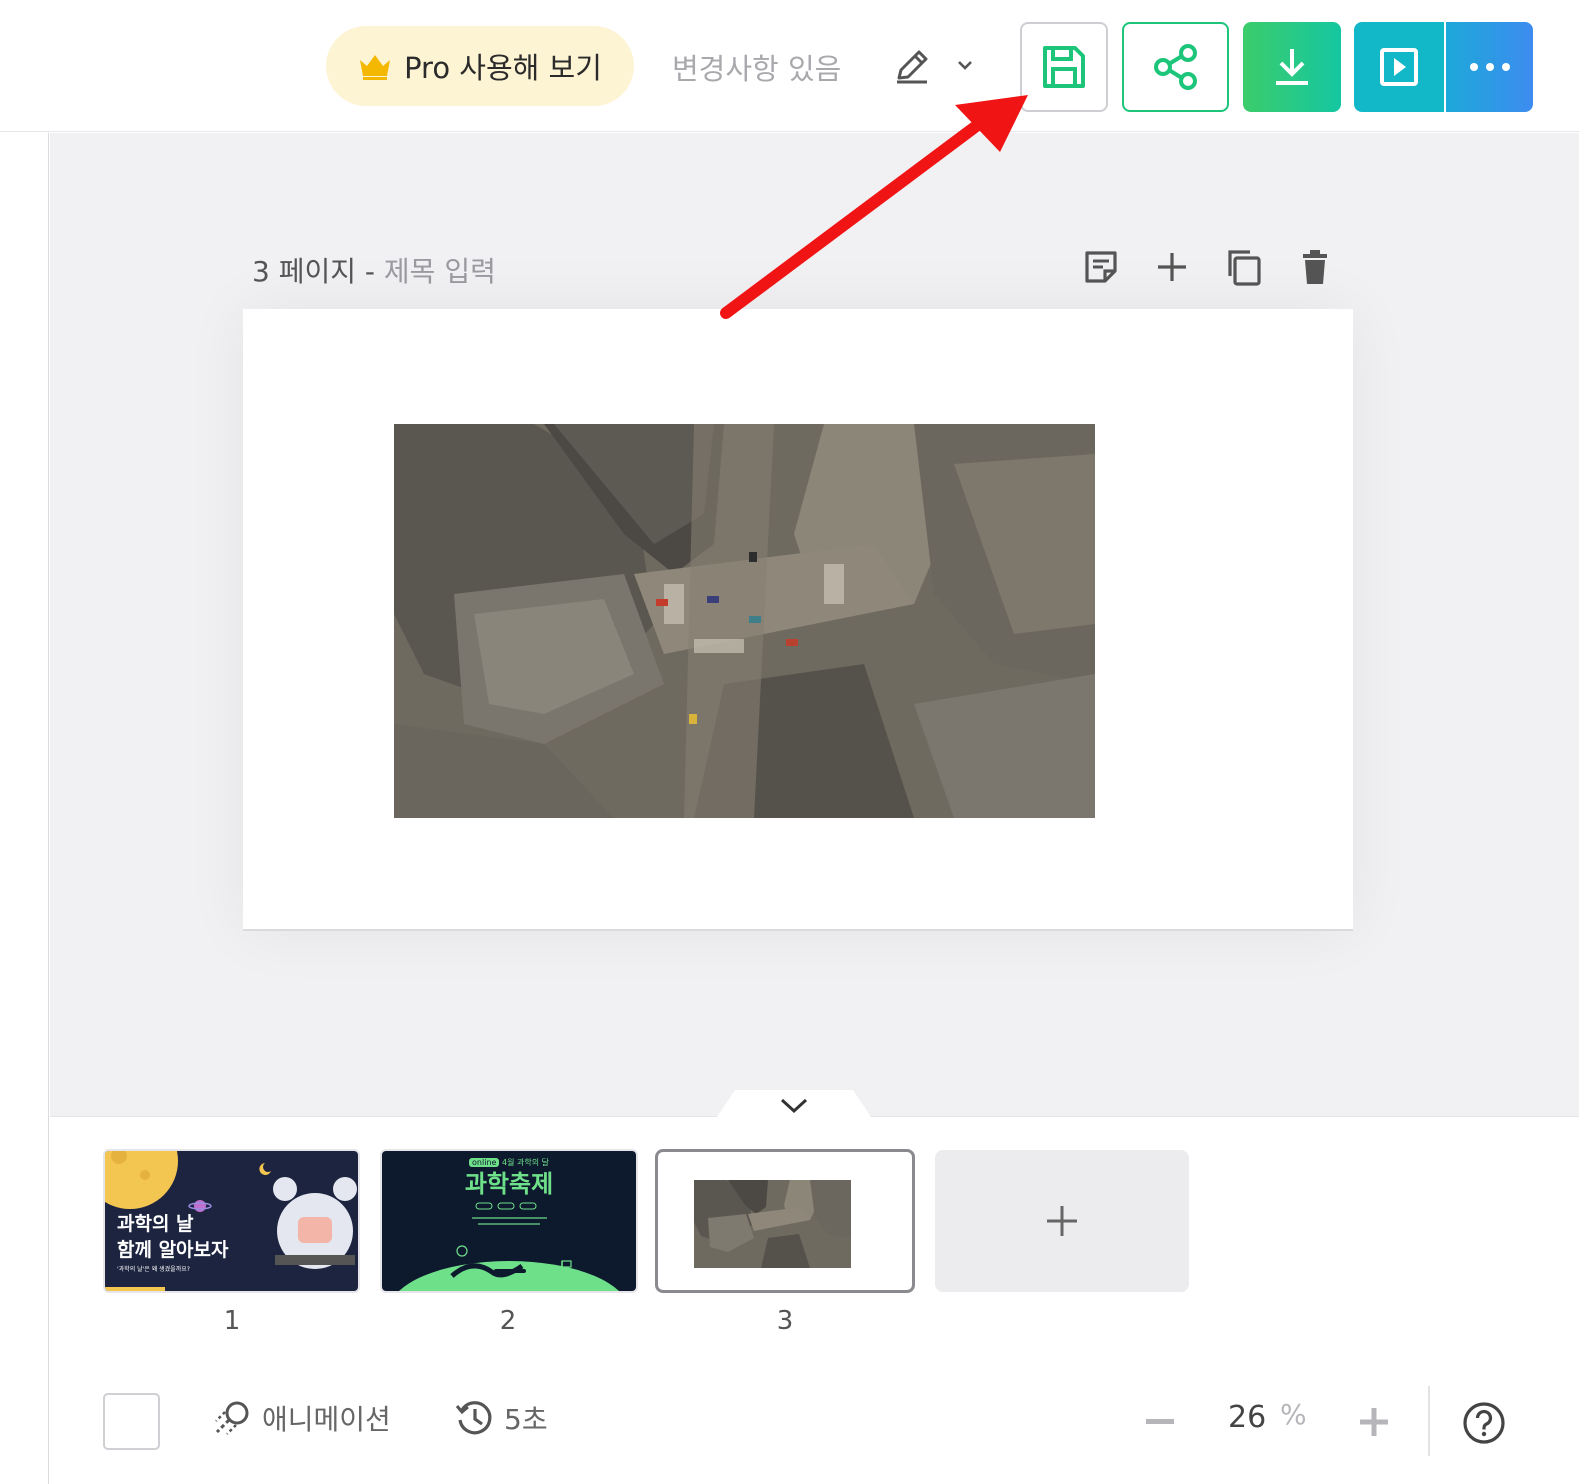  I want to click on changes-status: 변경사항 있음, so click(757, 69).